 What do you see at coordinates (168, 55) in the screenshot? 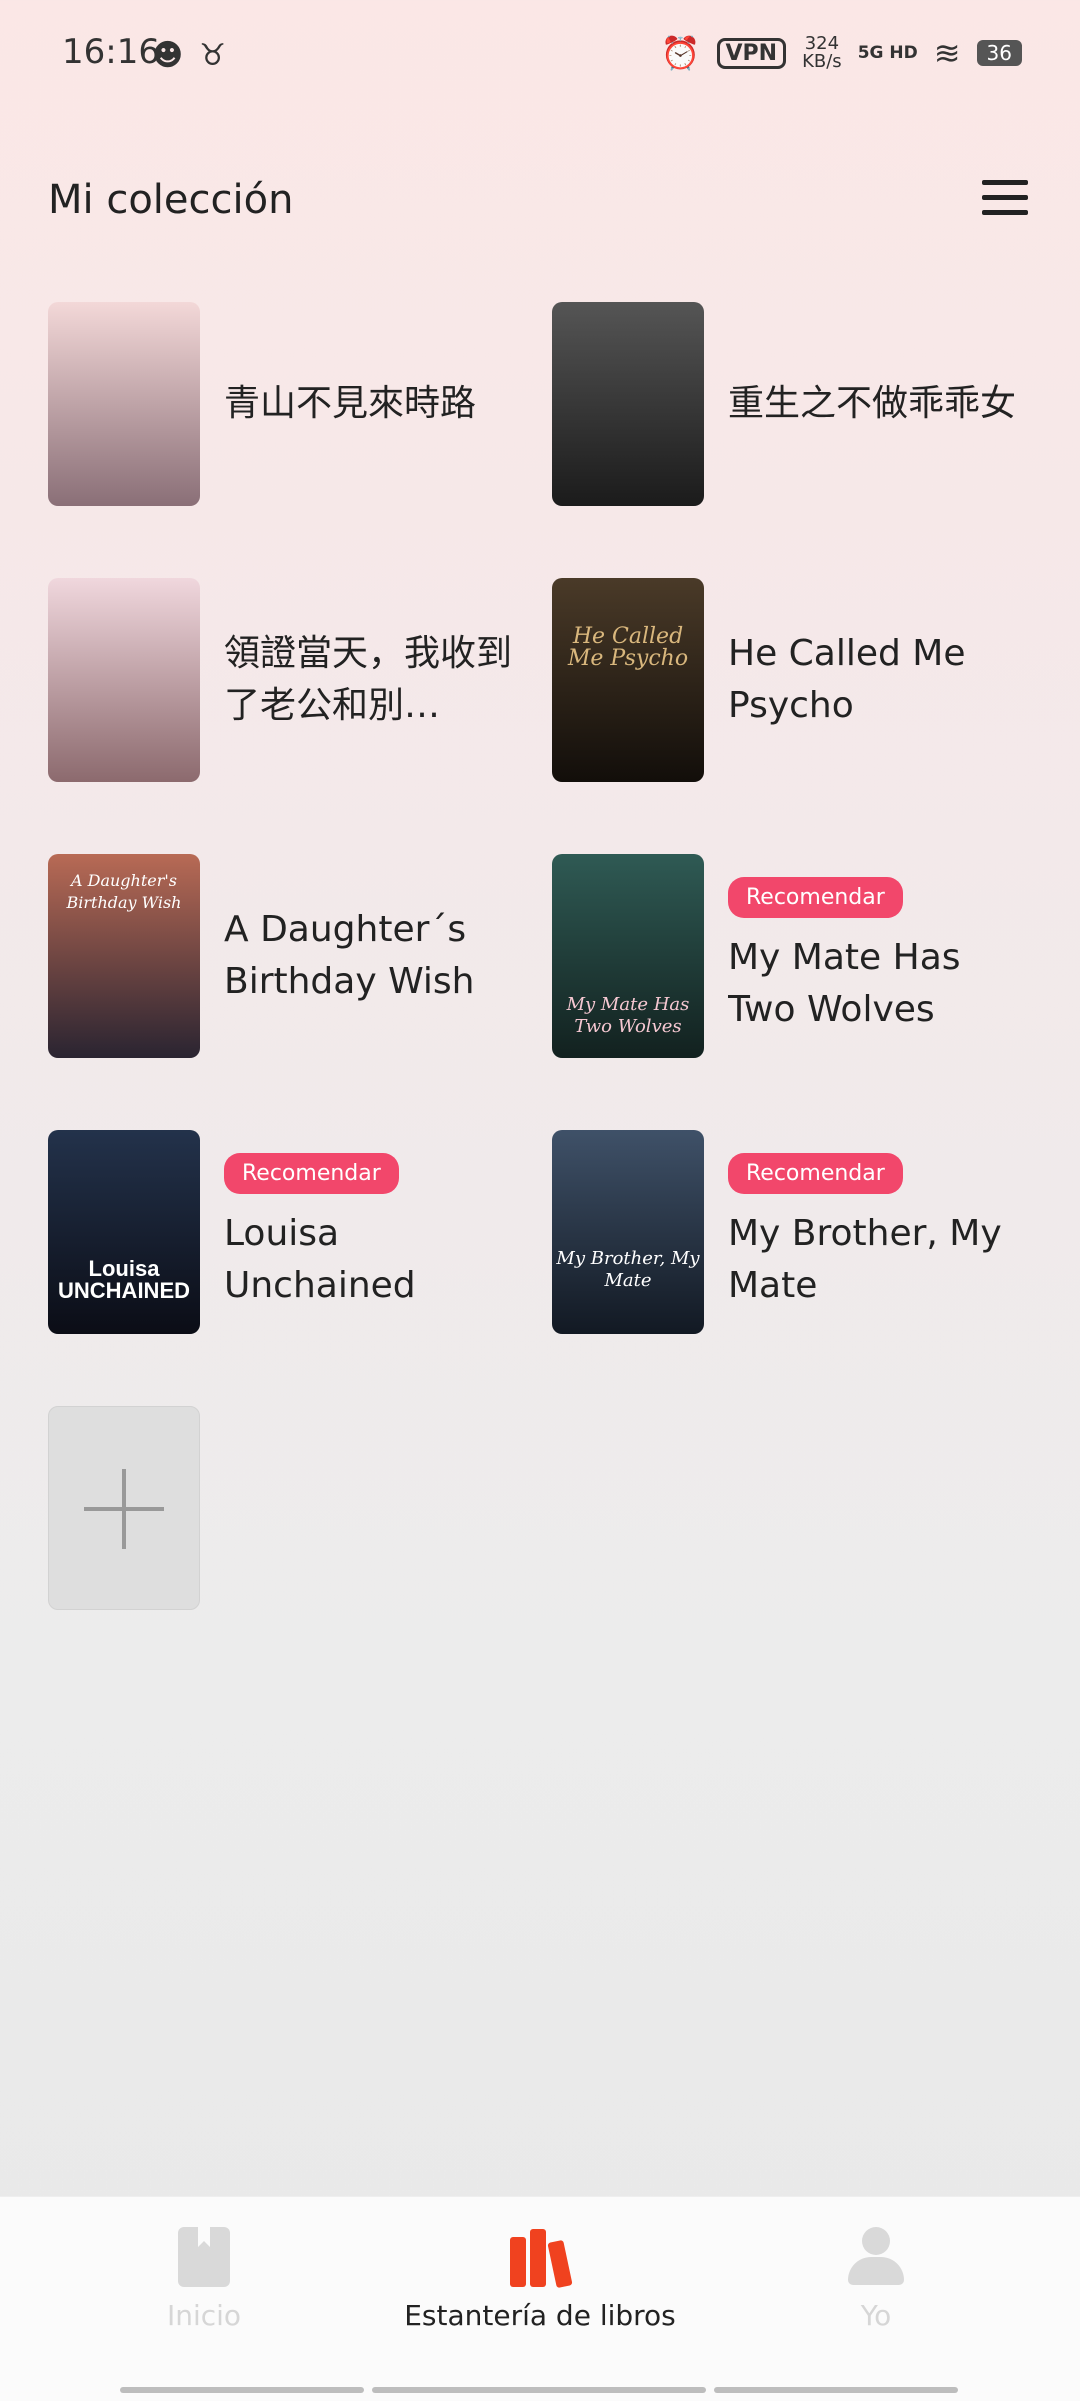
I see `wechat-icon: ☻` at bounding box center [168, 55].